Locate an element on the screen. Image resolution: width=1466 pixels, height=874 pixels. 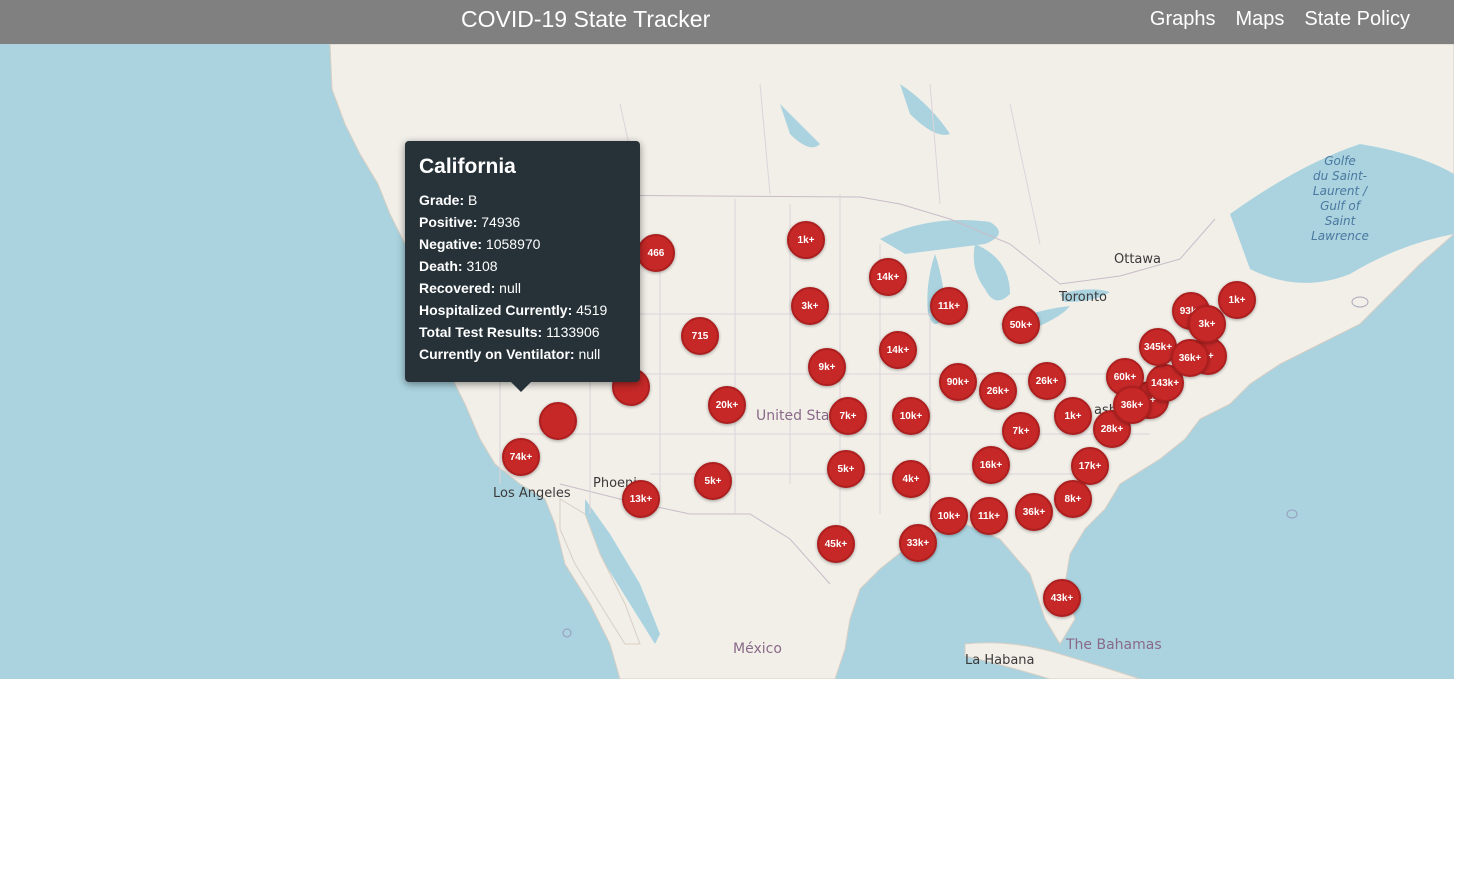
popup-state-name: California is located at coordinates (467, 166).